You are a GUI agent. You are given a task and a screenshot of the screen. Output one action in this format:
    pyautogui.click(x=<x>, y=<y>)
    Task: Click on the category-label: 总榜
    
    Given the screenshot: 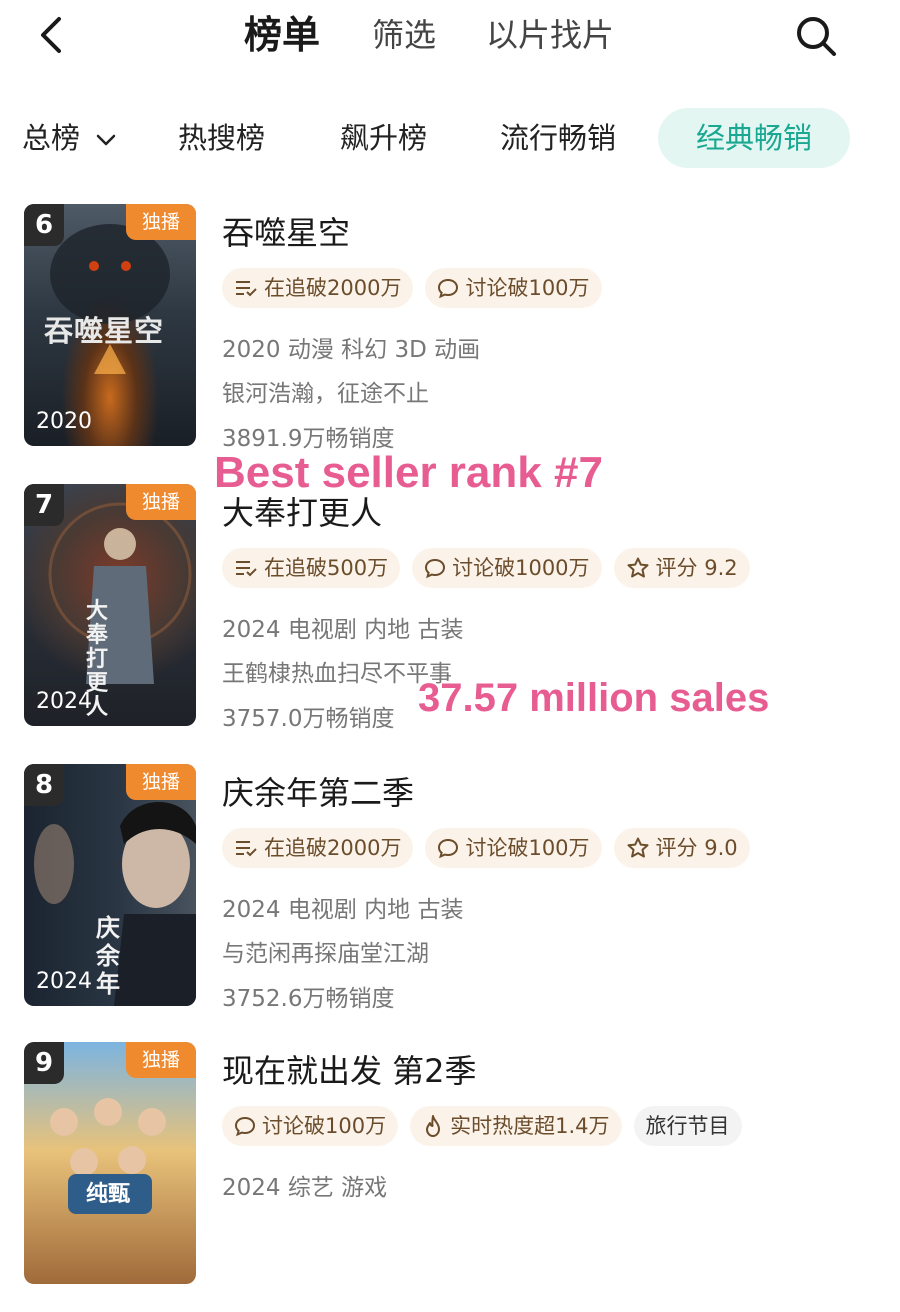 What is the action you would take?
    pyautogui.click(x=51, y=138)
    